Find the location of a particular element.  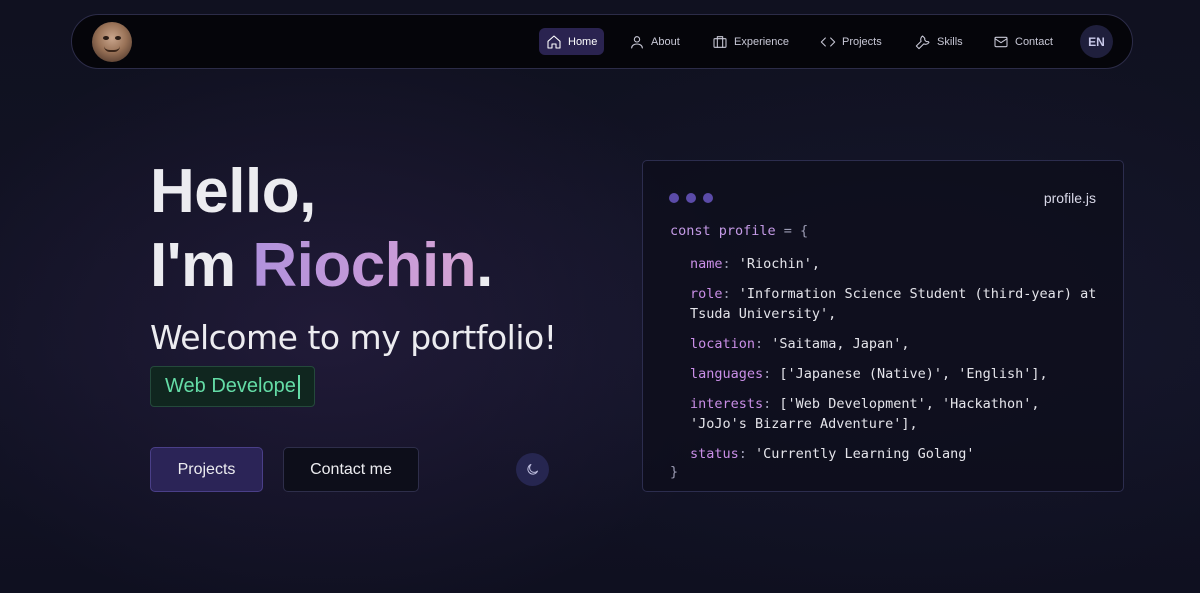

code-line-role-cont: Tsuda University', is located at coordinates (763, 314).